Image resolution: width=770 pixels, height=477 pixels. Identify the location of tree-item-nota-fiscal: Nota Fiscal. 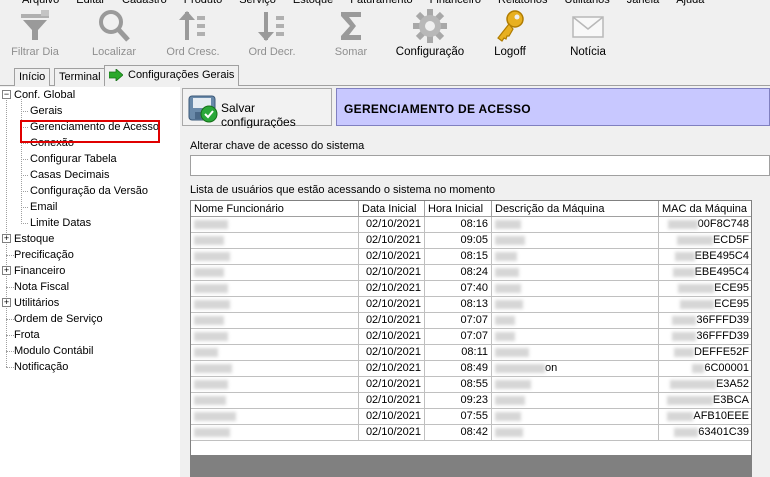
(41, 287).